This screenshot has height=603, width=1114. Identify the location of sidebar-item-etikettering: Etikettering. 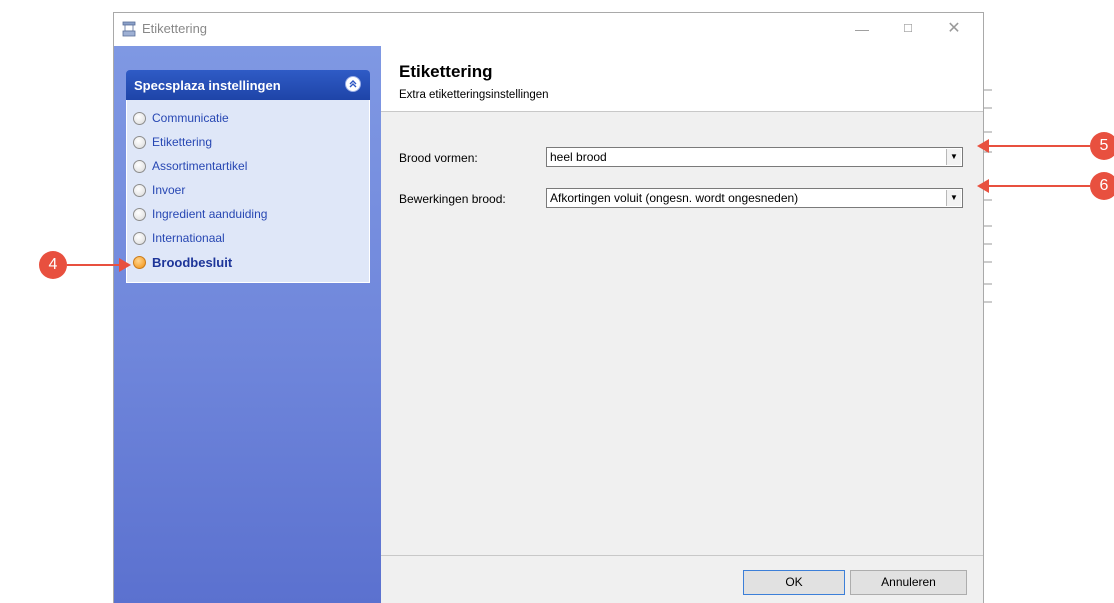
(248, 142).